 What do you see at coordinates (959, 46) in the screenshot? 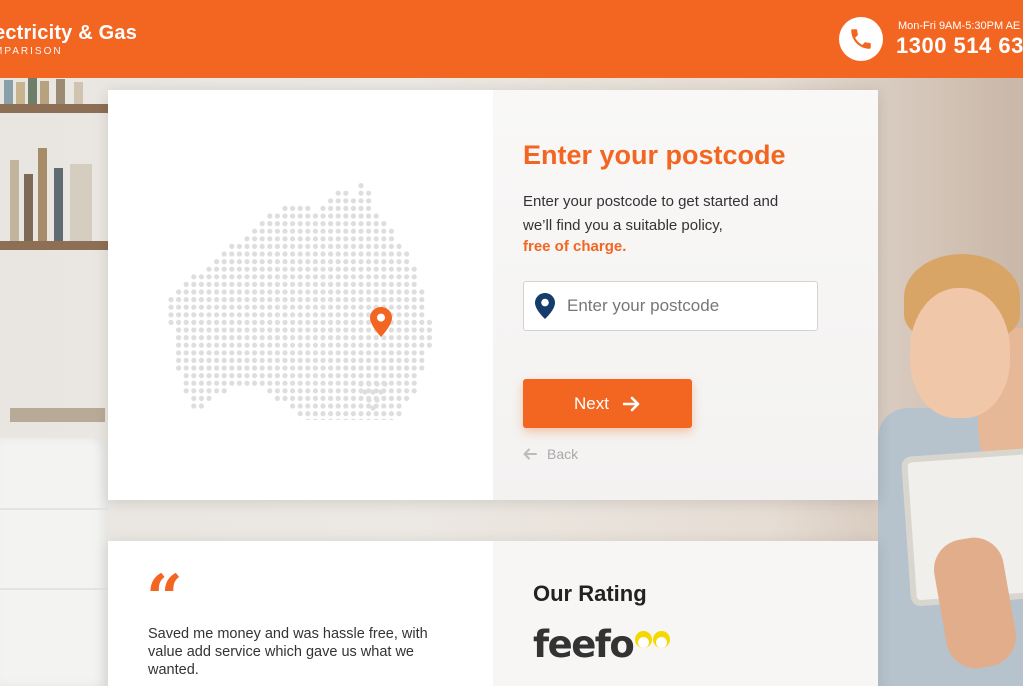
I see `phone-number-link: 1300 514 635` at bounding box center [959, 46].